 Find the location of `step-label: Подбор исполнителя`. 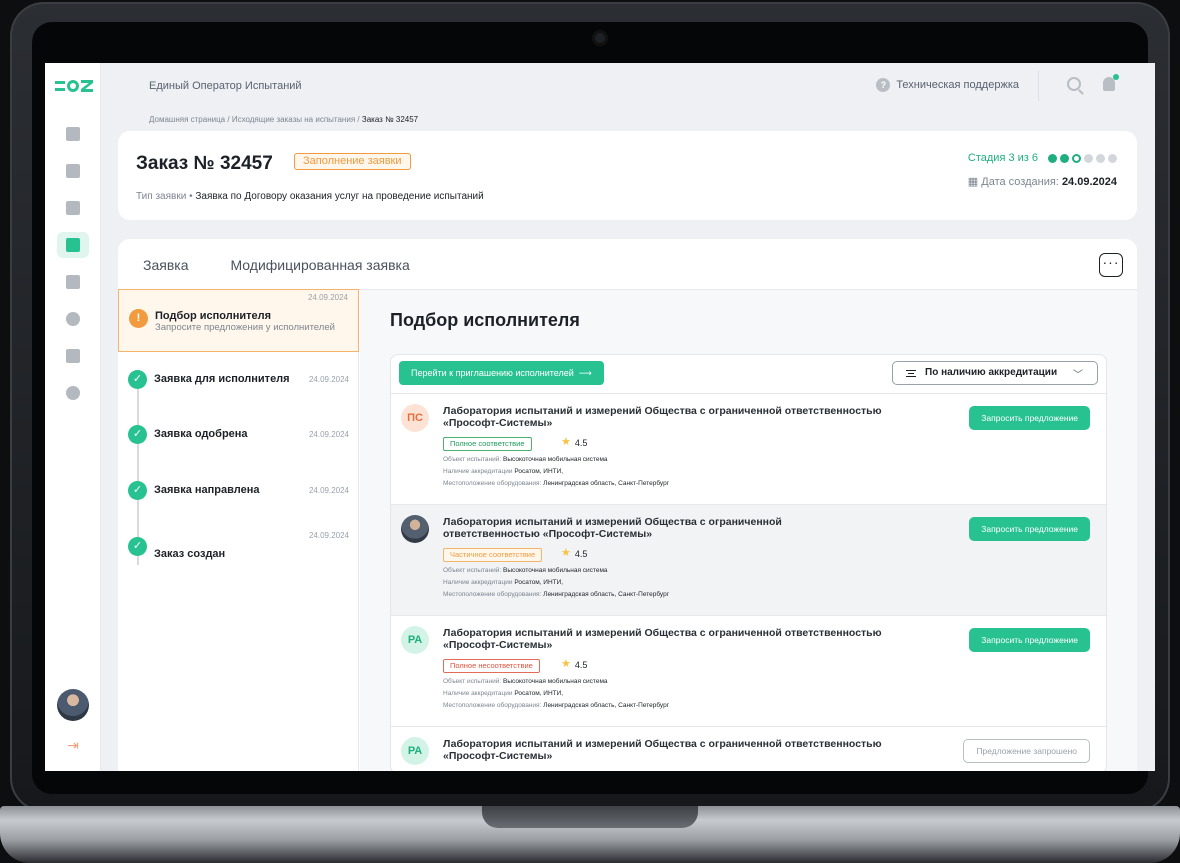

step-label: Подбор исполнителя is located at coordinates (213, 316).